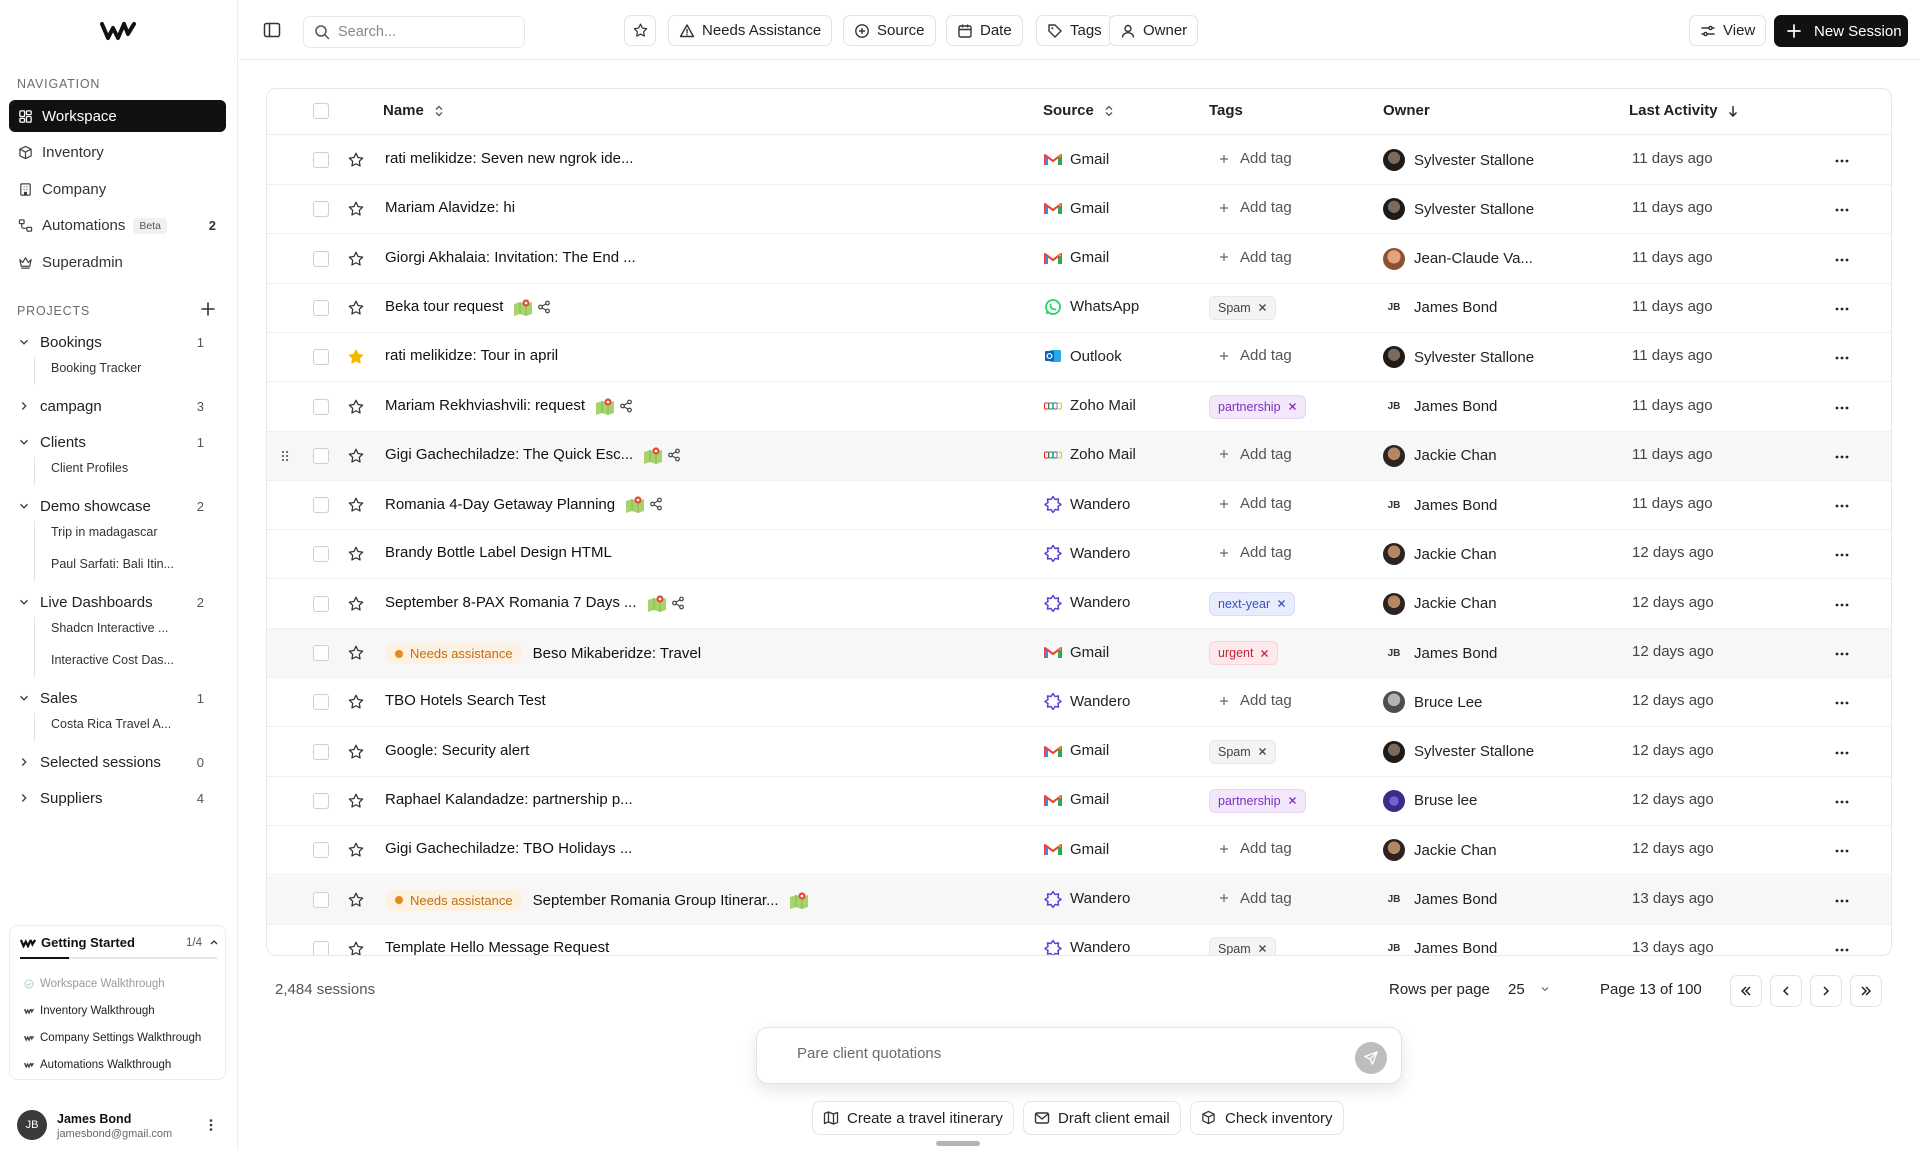 The height and width of the screenshot is (1150, 1920). I want to click on rows-per-page-select: 25, so click(1540, 989).